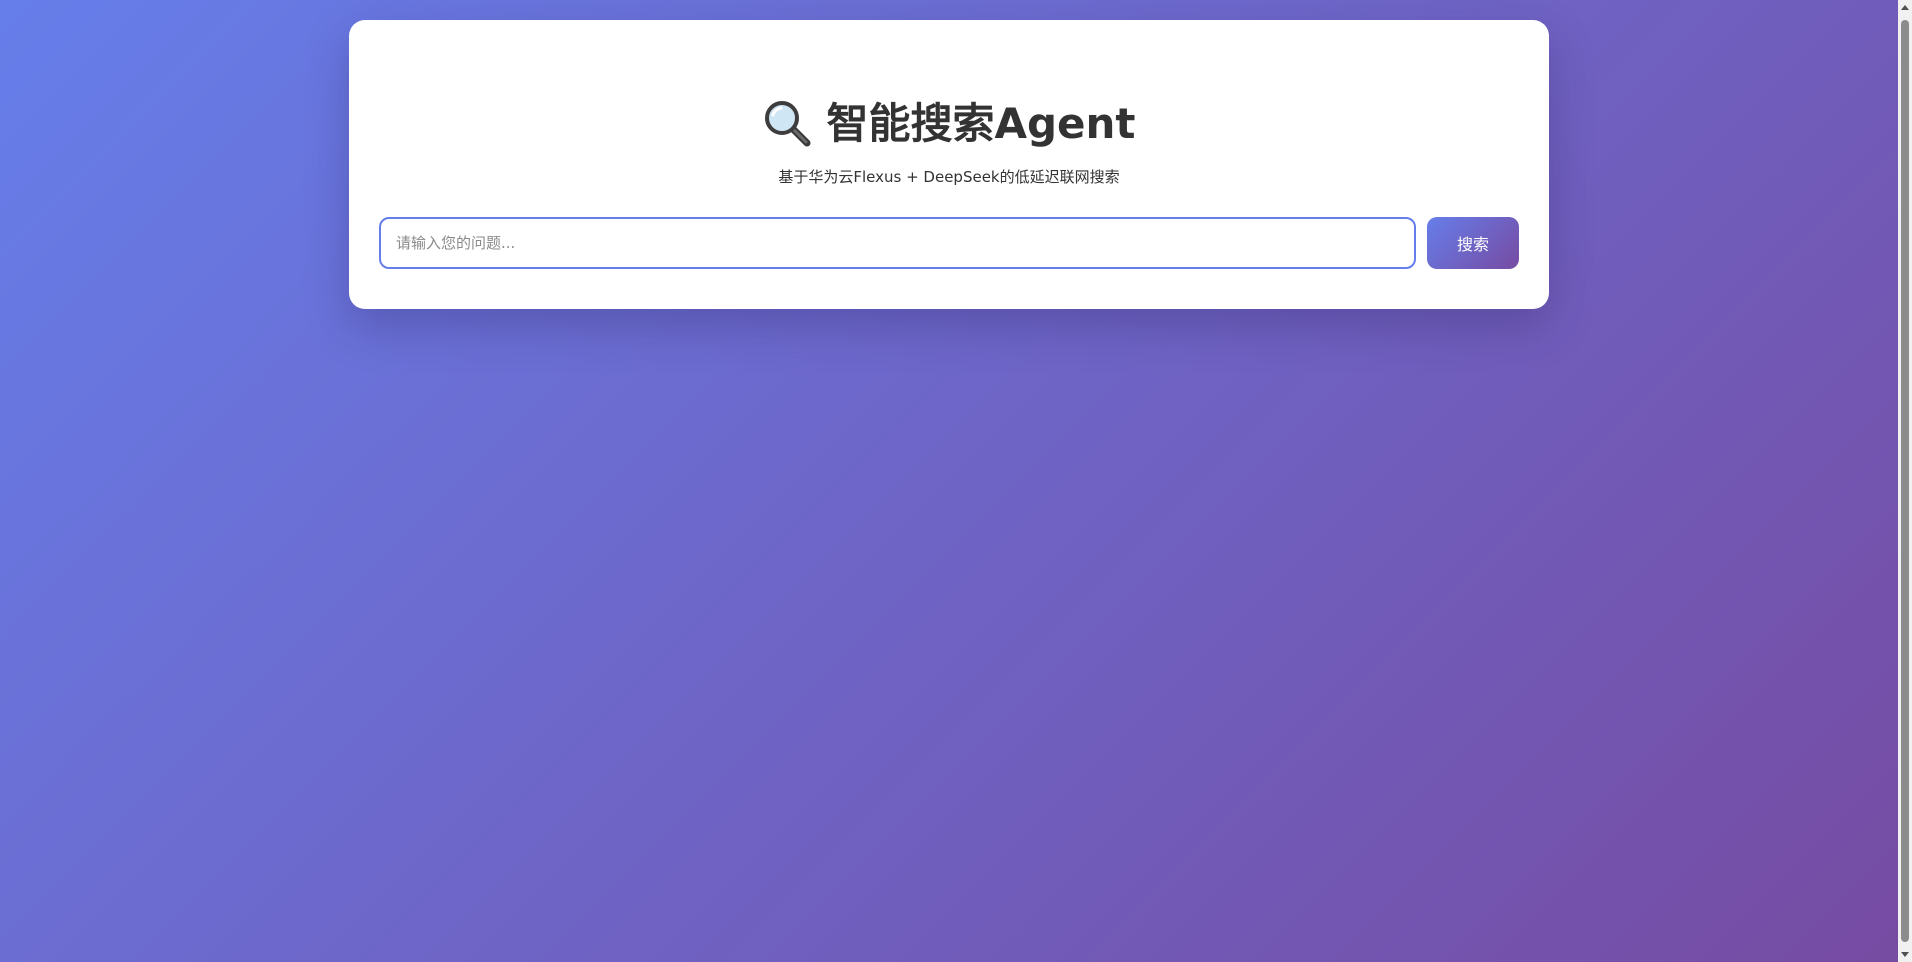 The height and width of the screenshot is (962, 1912). Describe the element at coordinates (981, 123) in the screenshot. I see `page-title-text: 智能搜索Agent` at that location.